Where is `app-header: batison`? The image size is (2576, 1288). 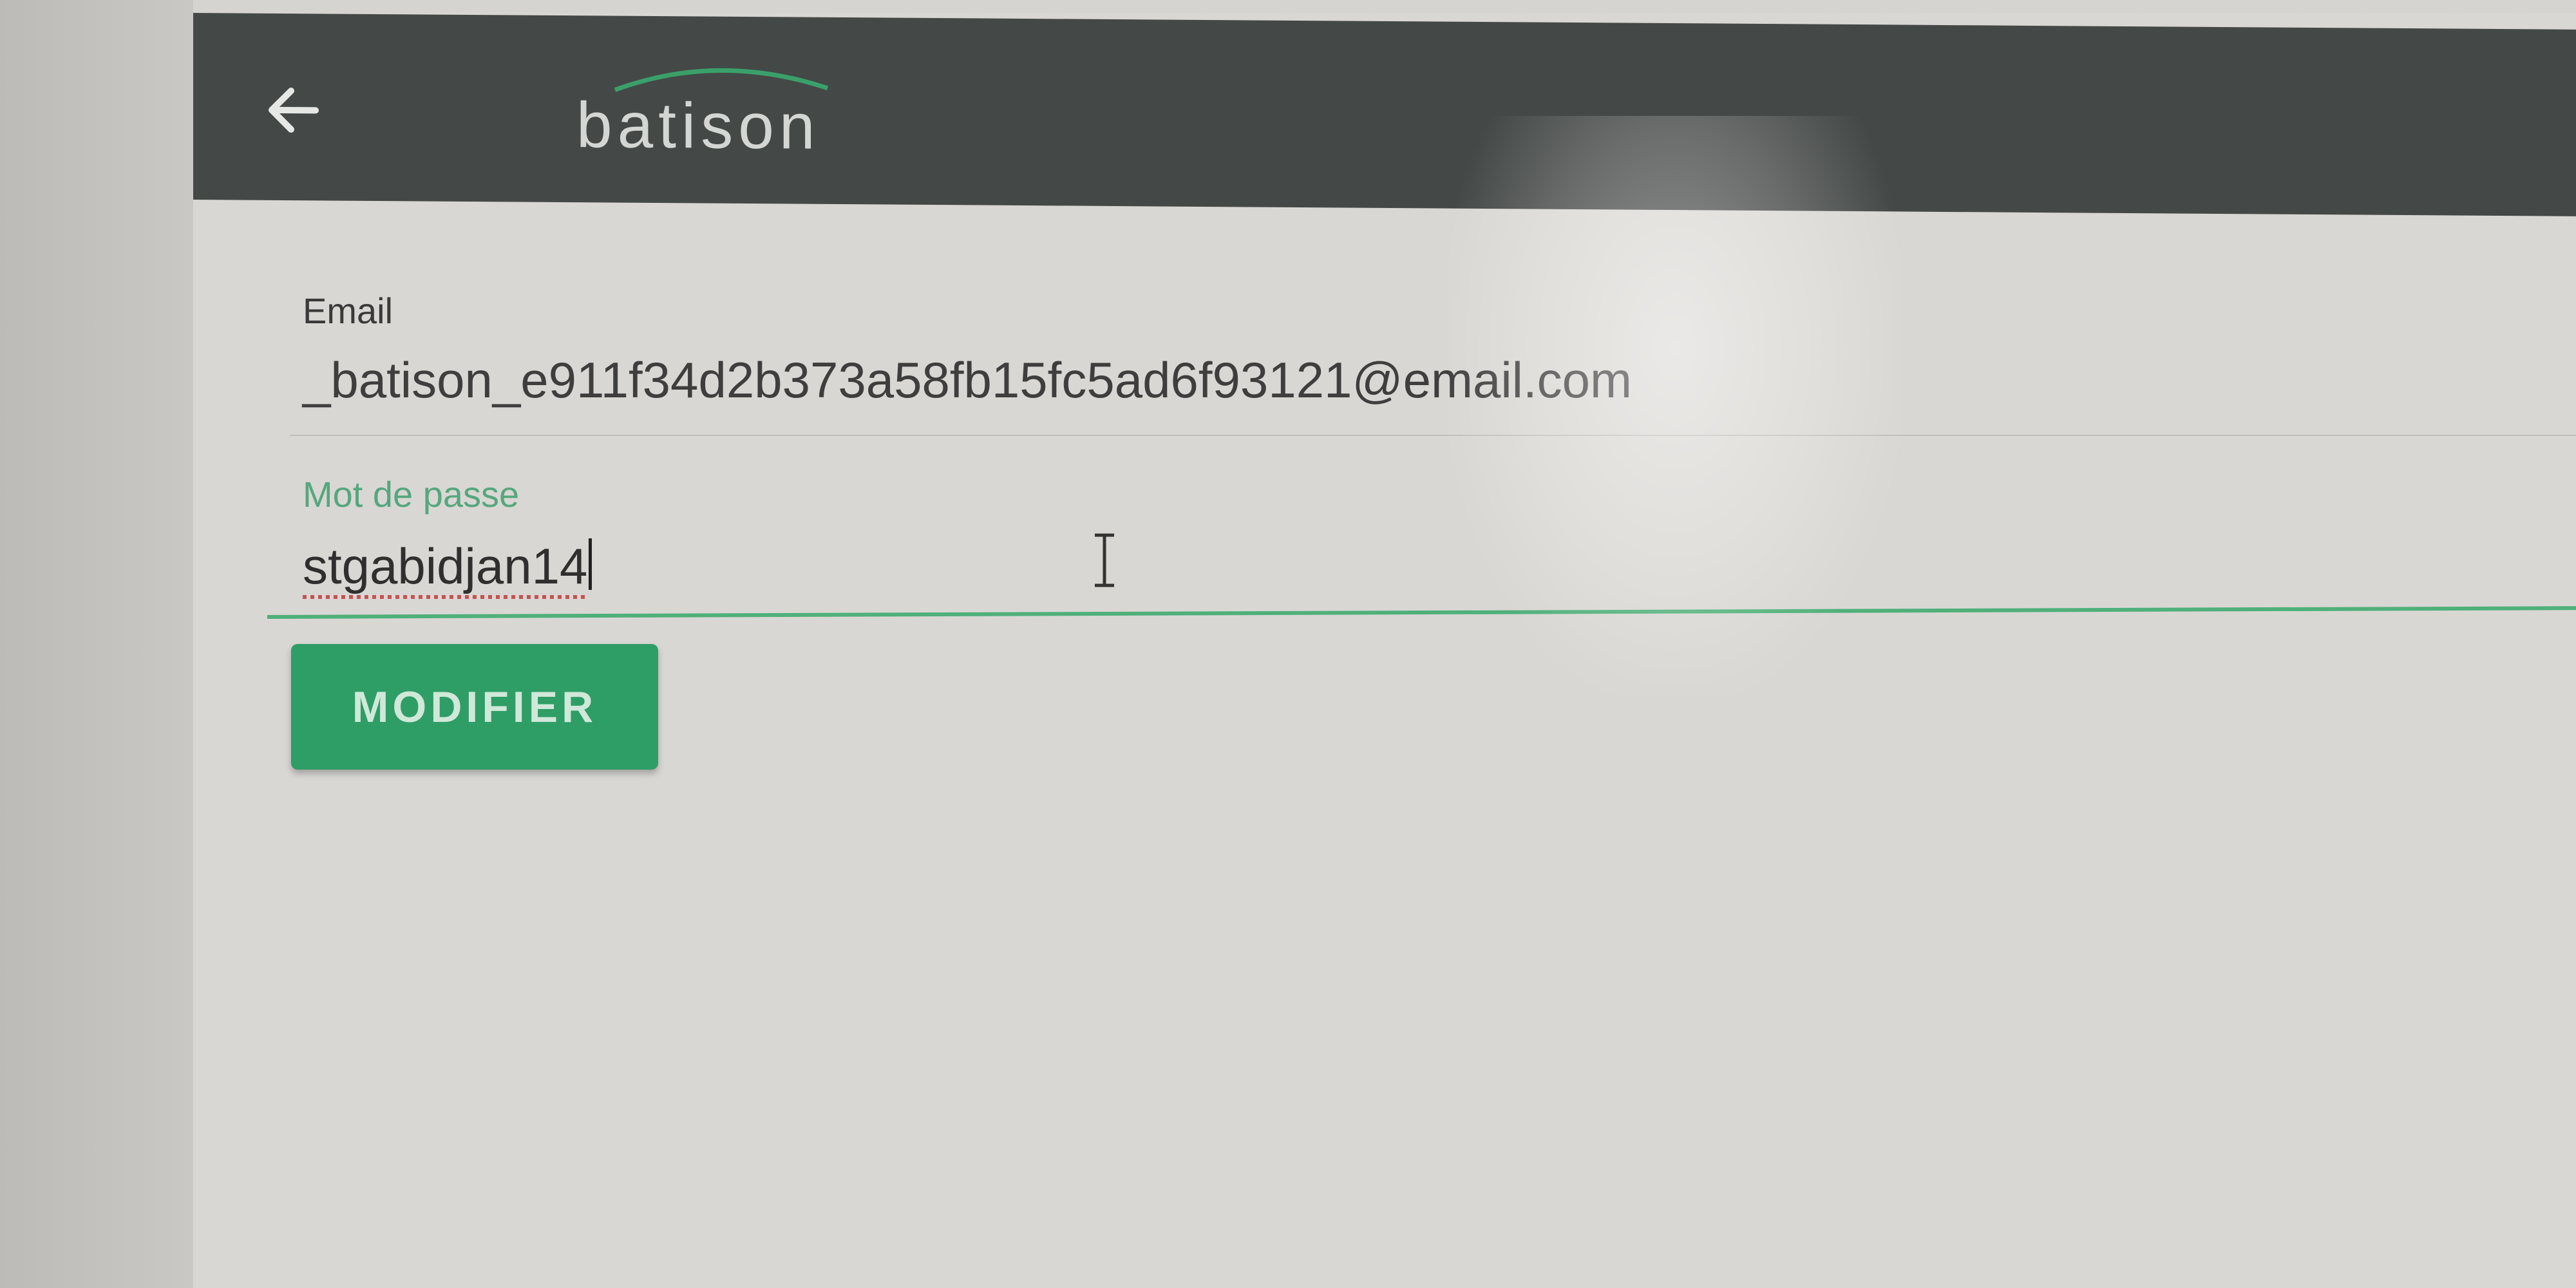 app-header: batison is located at coordinates (1384, 115).